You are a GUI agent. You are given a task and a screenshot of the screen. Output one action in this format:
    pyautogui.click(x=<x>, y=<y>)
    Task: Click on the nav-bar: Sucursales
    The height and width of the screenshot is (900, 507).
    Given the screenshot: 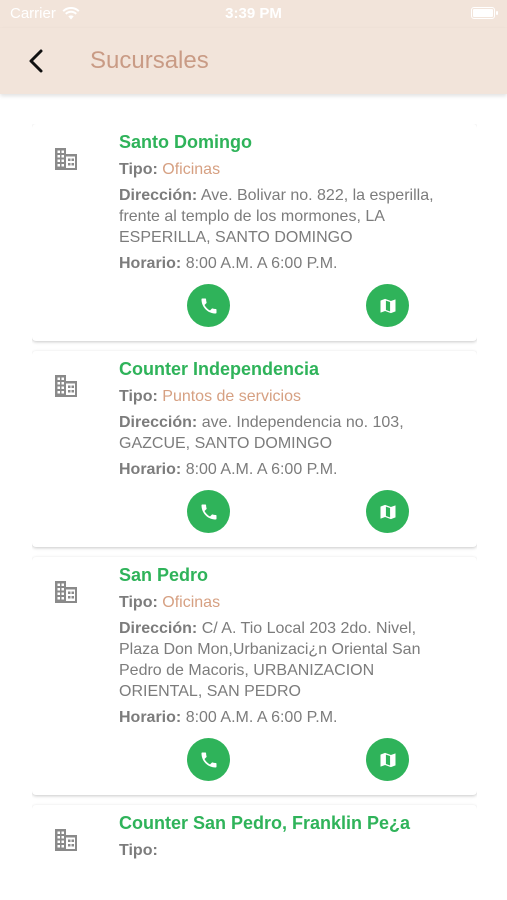 What is the action you would take?
    pyautogui.click(x=253, y=61)
    